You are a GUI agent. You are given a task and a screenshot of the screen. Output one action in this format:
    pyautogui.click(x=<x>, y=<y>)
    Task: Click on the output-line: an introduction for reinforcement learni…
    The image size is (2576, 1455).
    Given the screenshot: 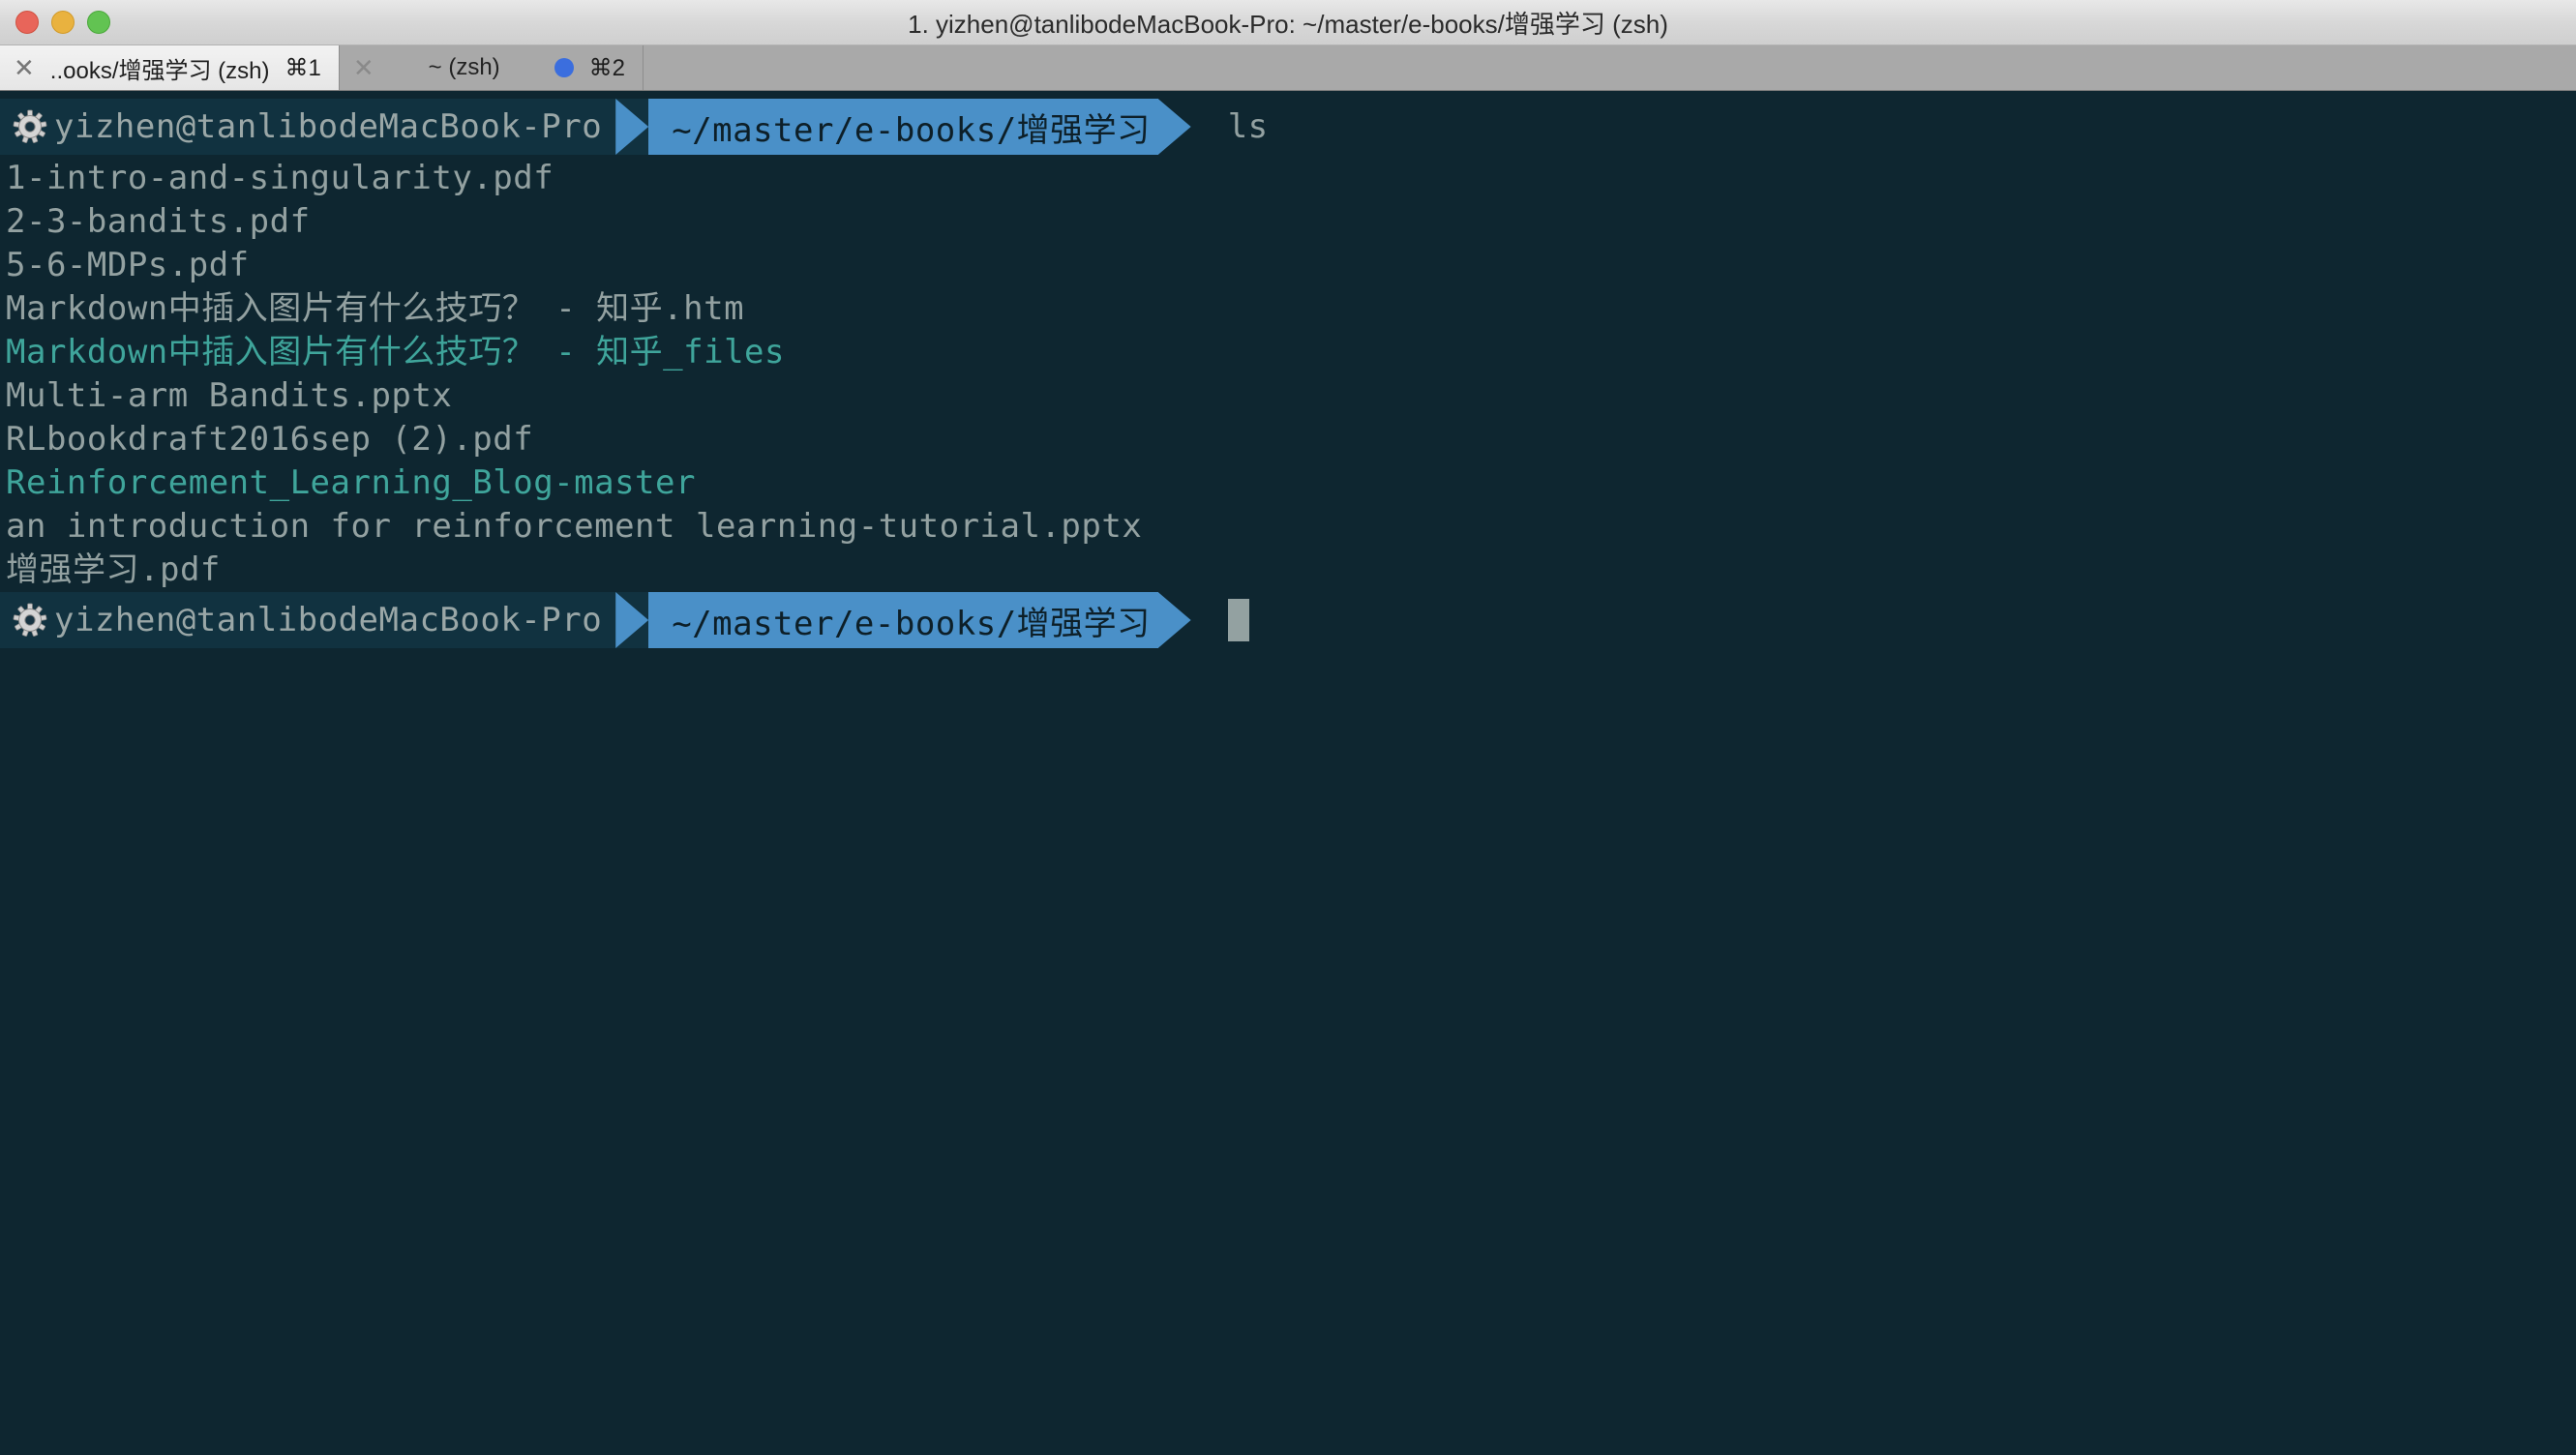 What is the action you would take?
    pyautogui.click(x=574, y=527)
    